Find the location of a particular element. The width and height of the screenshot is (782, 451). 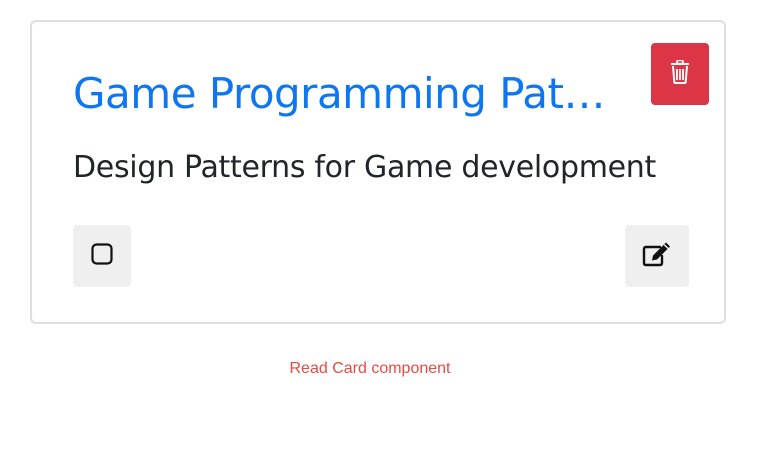

delete-button is located at coordinates (680, 74).